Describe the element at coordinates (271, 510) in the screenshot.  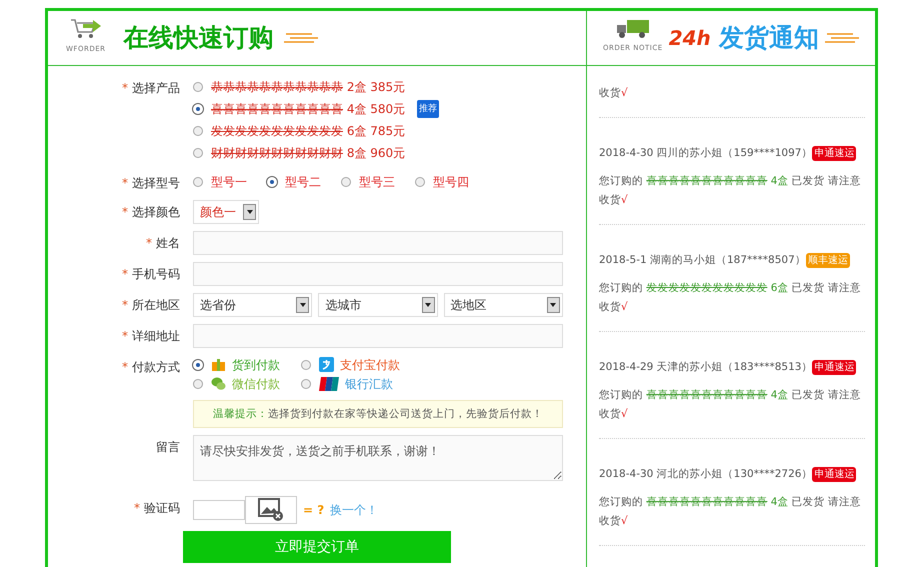
I see `broken-image-icon` at that location.